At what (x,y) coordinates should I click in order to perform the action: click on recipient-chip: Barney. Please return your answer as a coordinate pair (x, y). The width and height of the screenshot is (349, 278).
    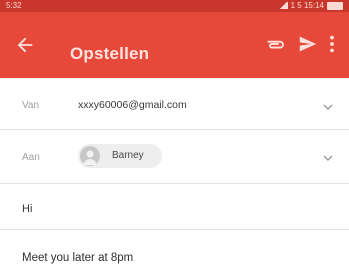
    Looking at the image, I should click on (120, 156).